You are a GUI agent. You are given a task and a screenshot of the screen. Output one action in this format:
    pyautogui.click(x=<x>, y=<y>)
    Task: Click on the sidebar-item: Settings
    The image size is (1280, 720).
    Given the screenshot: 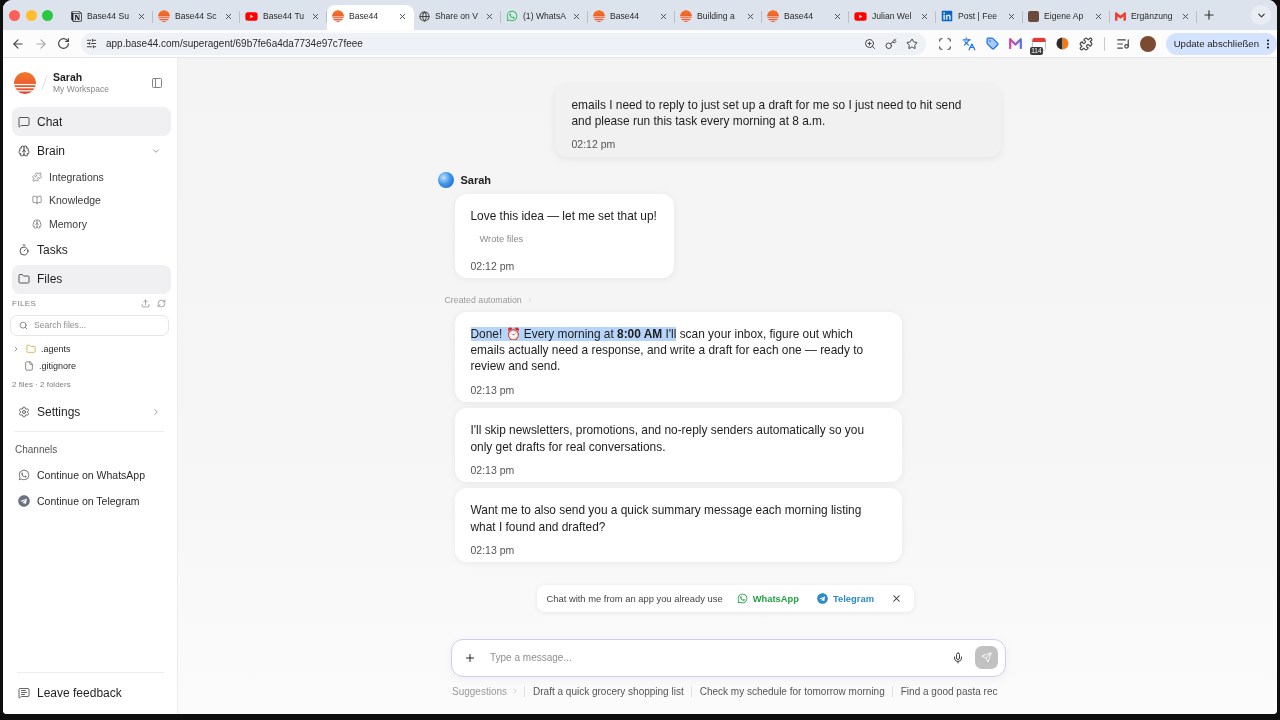 What is the action you would take?
    pyautogui.click(x=91, y=412)
    